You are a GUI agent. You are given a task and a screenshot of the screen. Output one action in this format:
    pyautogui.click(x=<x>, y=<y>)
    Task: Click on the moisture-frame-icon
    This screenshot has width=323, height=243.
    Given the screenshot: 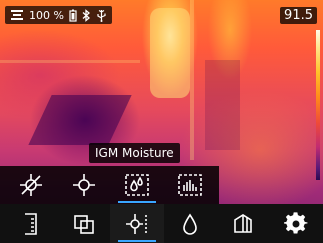 What is the action you would take?
    pyautogui.click(x=137, y=185)
    